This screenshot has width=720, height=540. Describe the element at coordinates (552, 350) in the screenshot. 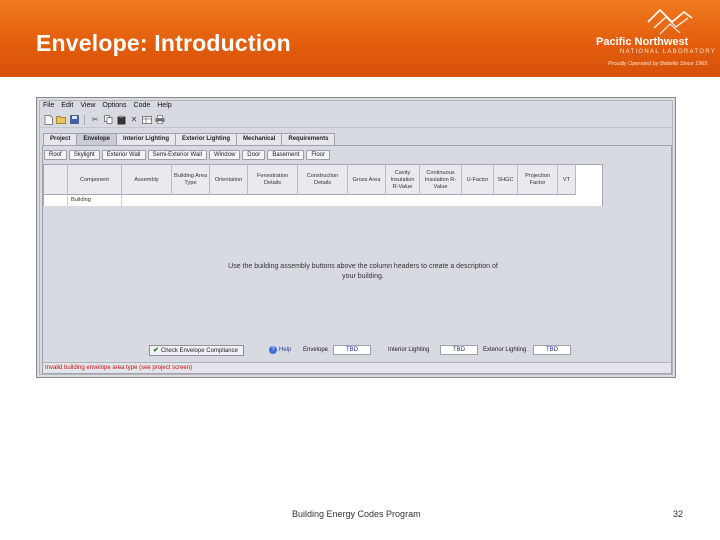

I see `exterior-lighting-result-value: TBD` at that location.